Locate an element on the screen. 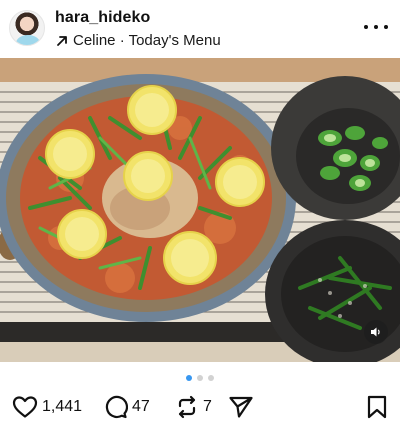 The height and width of the screenshot is (421, 400). share-button is located at coordinates (241, 407).